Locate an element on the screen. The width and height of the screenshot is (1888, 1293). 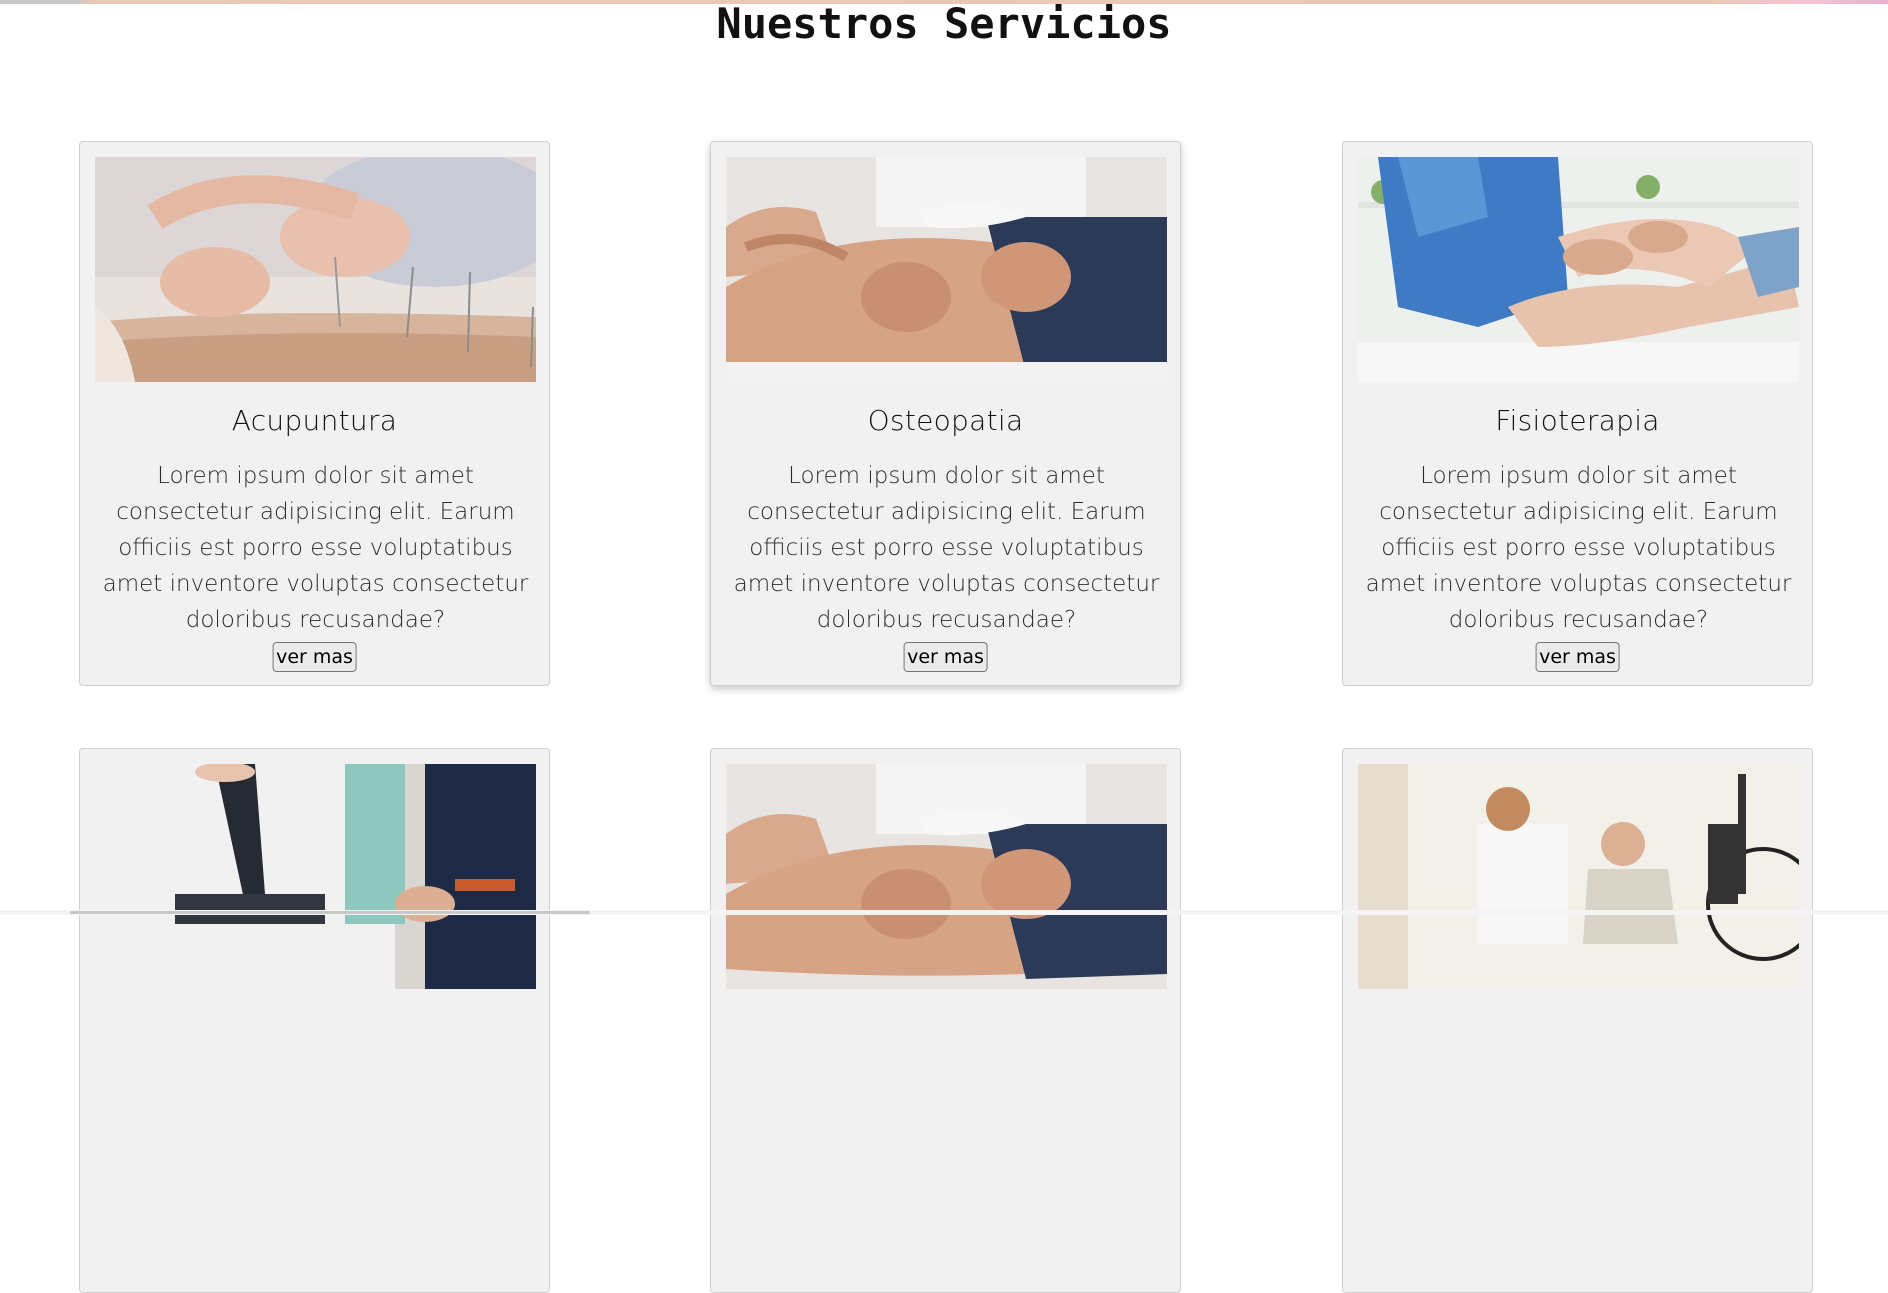
scrollbar-thumb is located at coordinates (330, 912).